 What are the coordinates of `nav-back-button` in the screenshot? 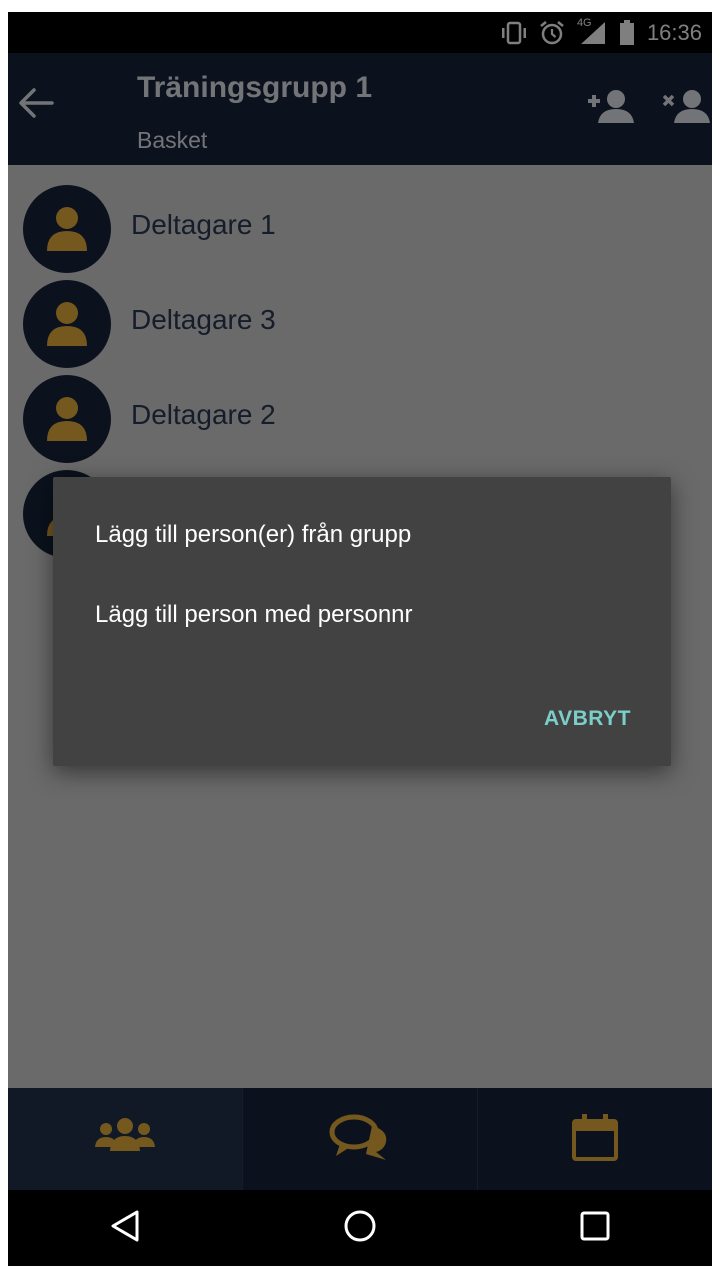 It's located at (125, 1228).